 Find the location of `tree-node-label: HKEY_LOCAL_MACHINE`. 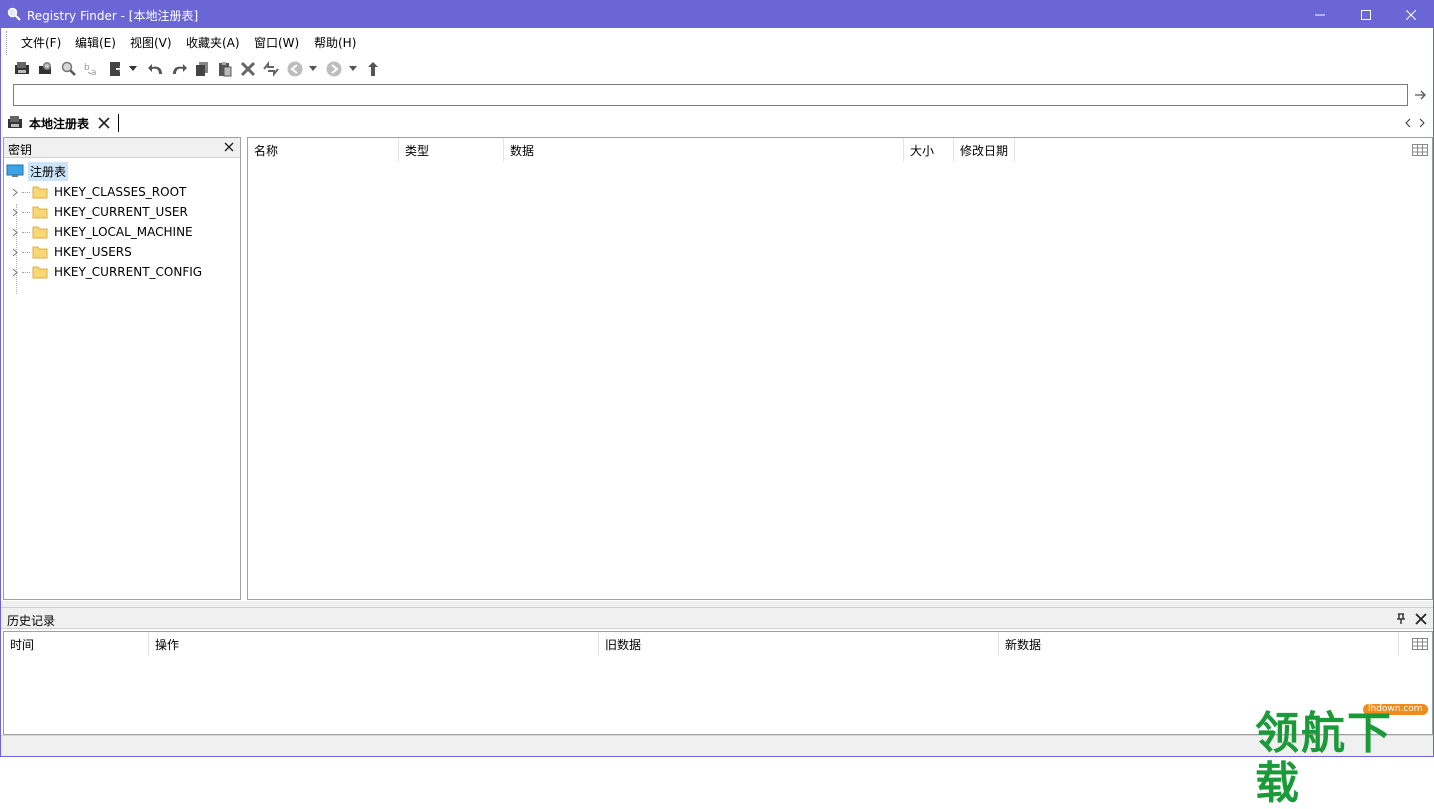

tree-node-label: HKEY_LOCAL_MACHINE is located at coordinates (123, 232).